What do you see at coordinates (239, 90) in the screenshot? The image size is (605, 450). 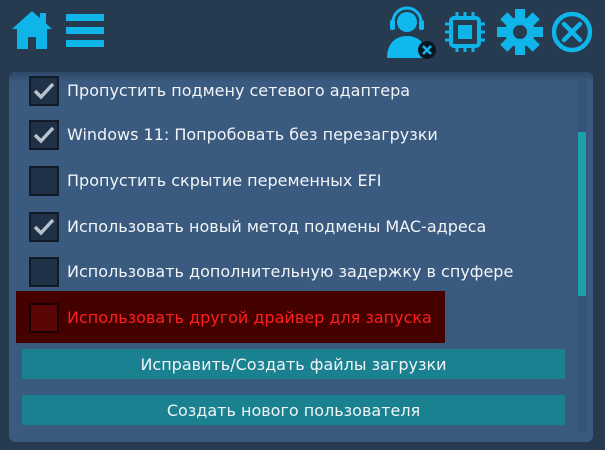 I see `option-label: Пропустить подмену сетевого адаптера` at bounding box center [239, 90].